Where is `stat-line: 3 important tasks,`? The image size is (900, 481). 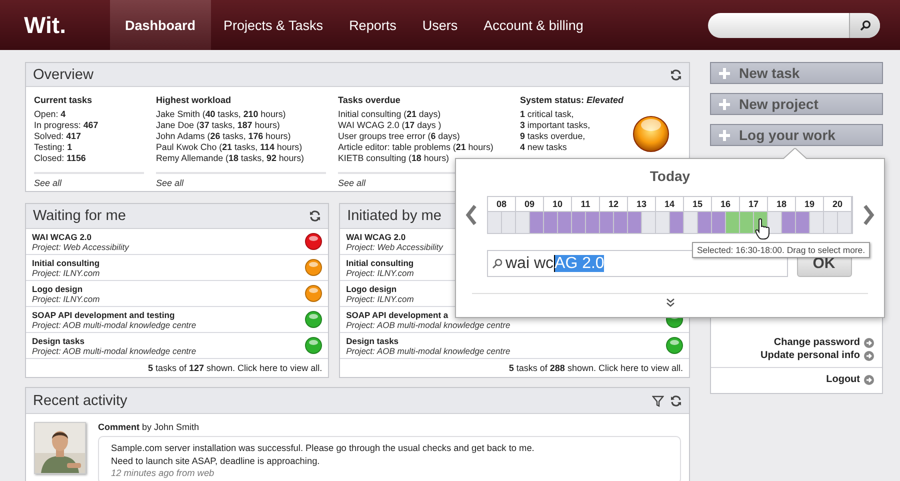
stat-line: 3 important tasks, is located at coordinates (556, 126).